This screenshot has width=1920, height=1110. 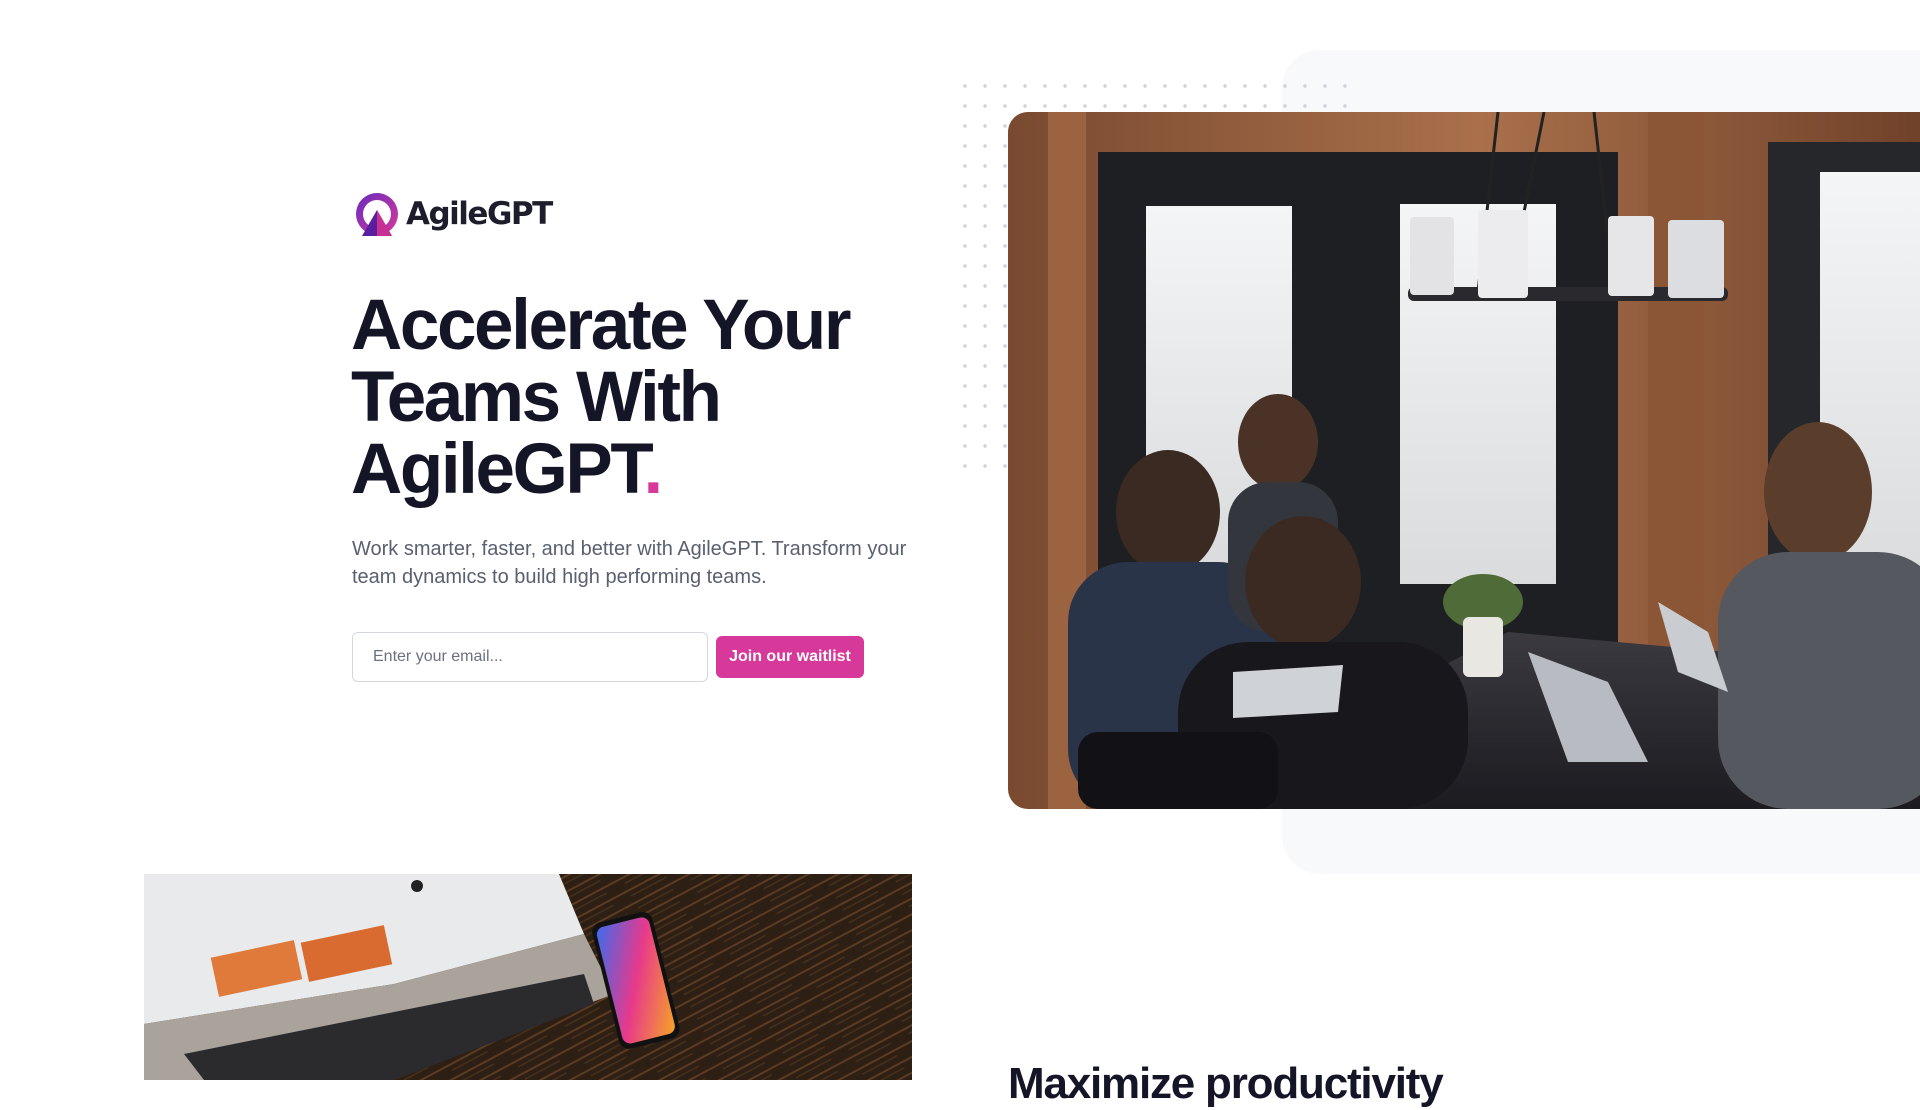 I want to click on headline-brand-word: AgileGPT, so click(x=498, y=469).